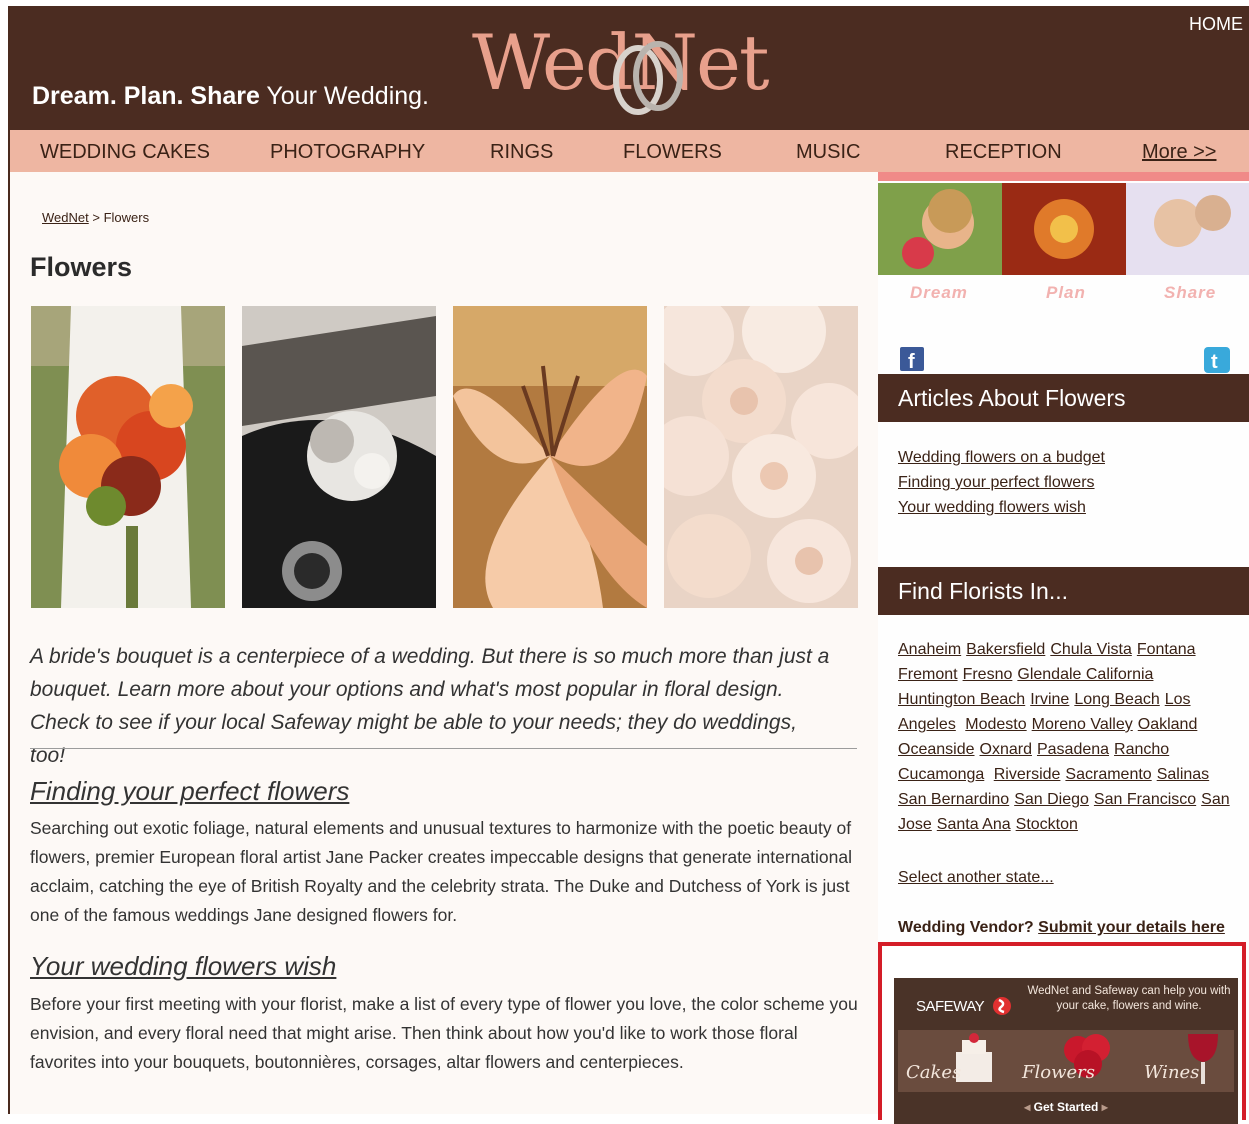  I want to click on breadcrumb: WedNet > Flowers, so click(95, 217).